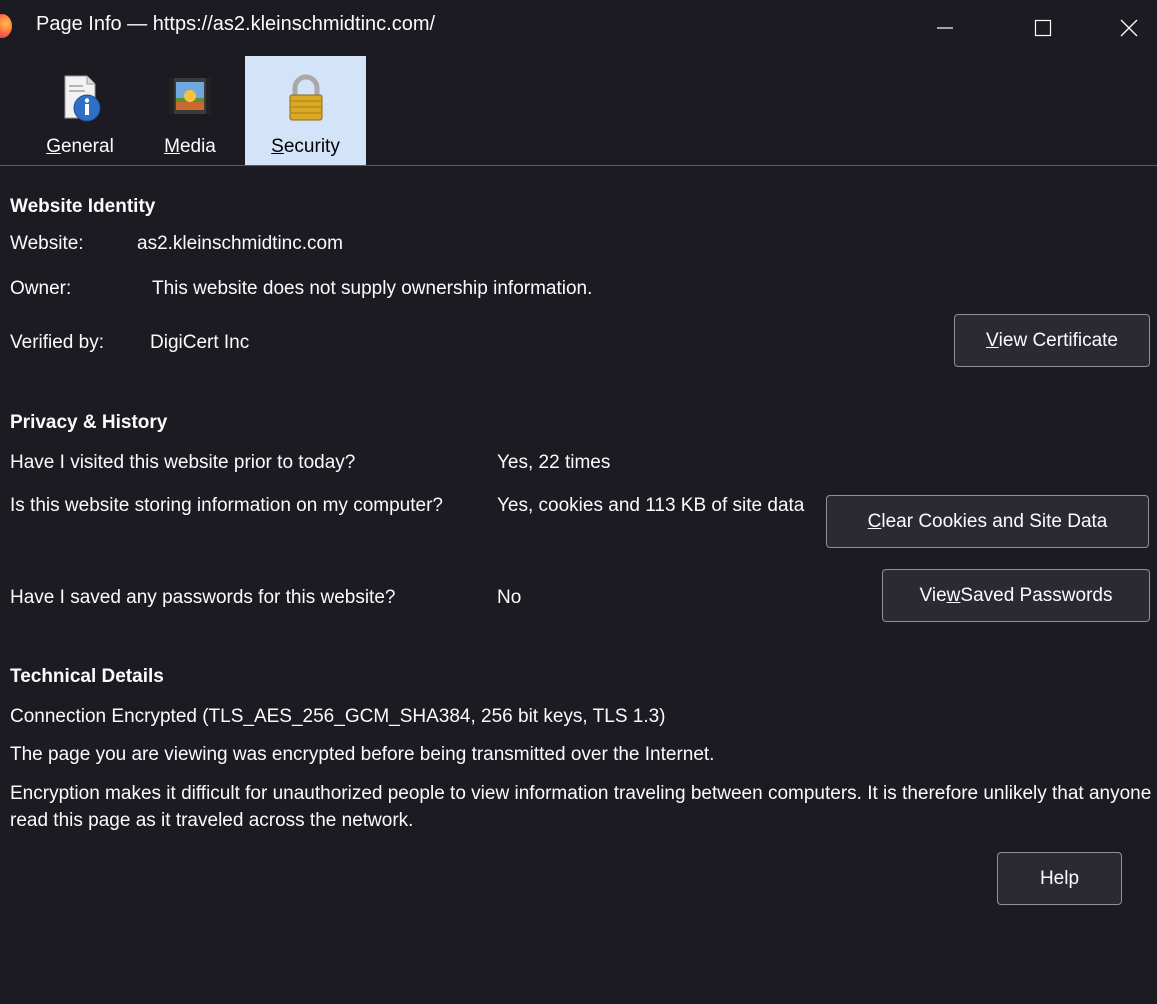 The height and width of the screenshot is (1004, 1157). What do you see at coordinates (83, 206) in the screenshot?
I see `website-identity-heading: Website Identity` at bounding box center [83, 206].